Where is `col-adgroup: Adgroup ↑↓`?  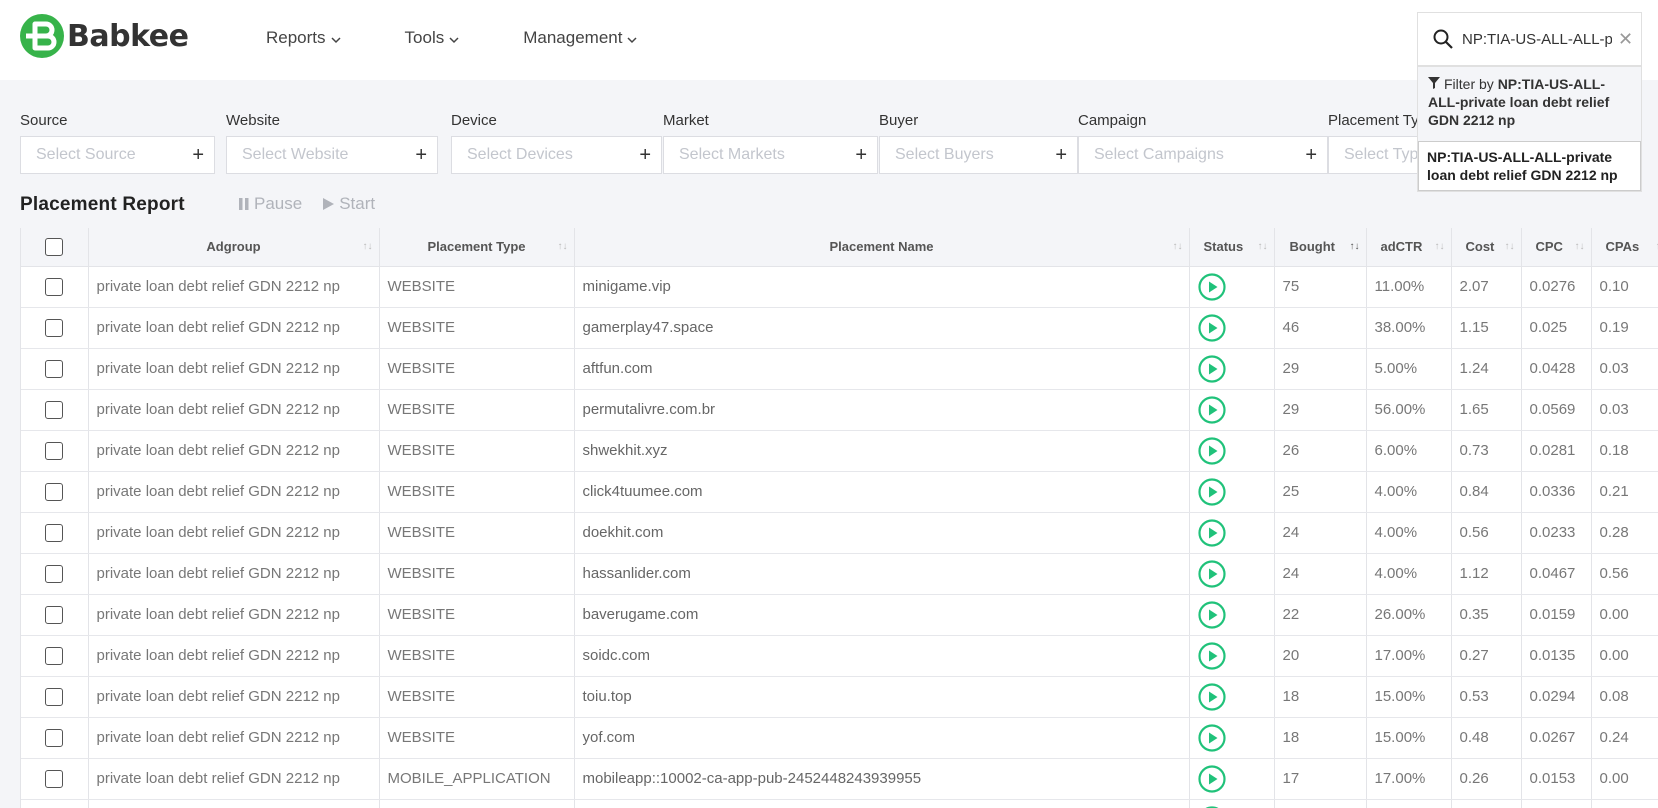 col-adgroup: Adgroup ↑↓ is located at coordinates (234, 247).